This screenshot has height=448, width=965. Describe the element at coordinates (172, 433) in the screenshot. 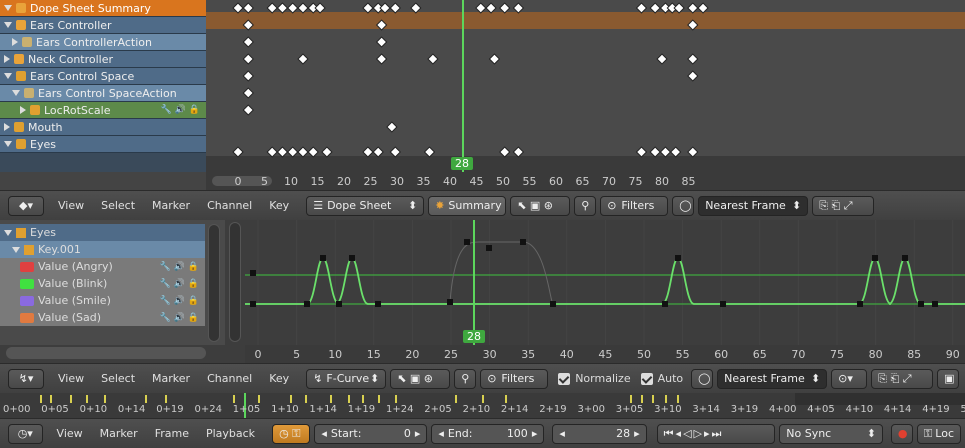

I see `menu-frame: Frame` at that location.